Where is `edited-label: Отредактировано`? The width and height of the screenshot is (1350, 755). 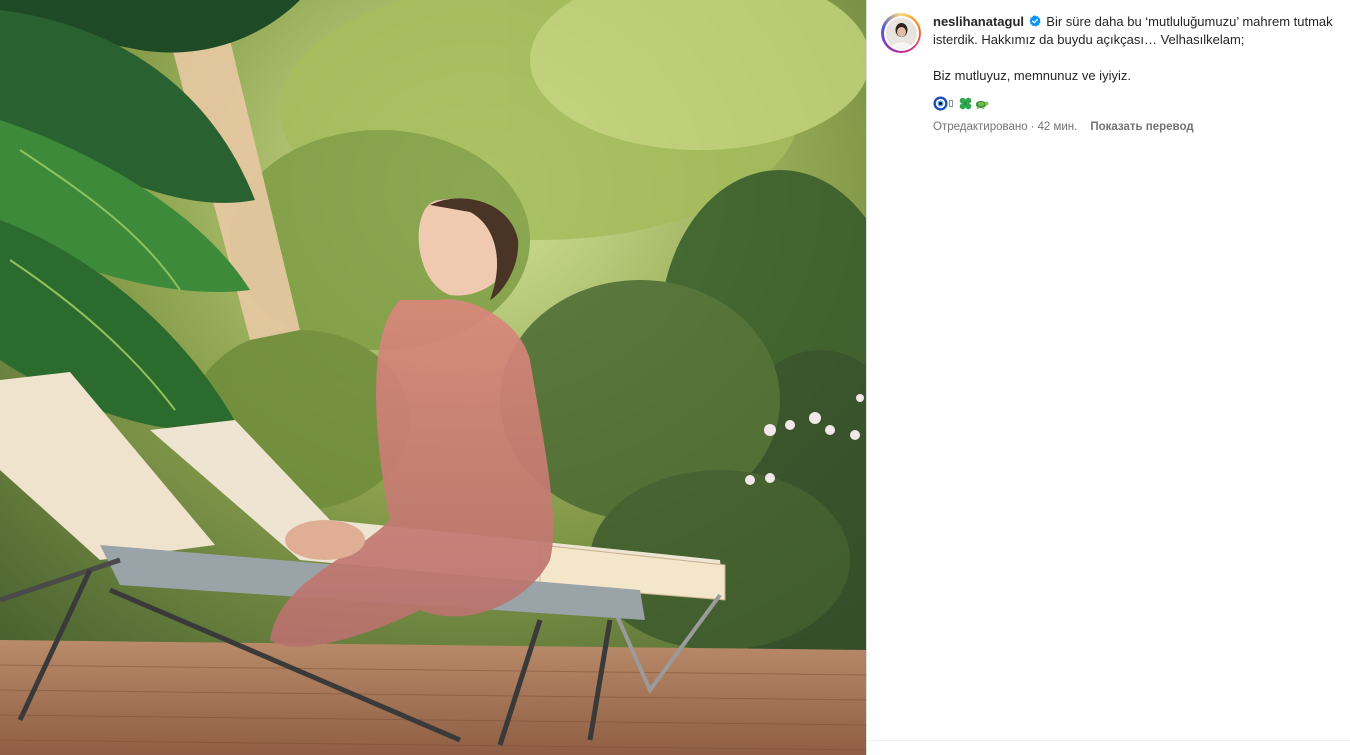 edited-label: Отредактировано is located at coordinates (980, 127).